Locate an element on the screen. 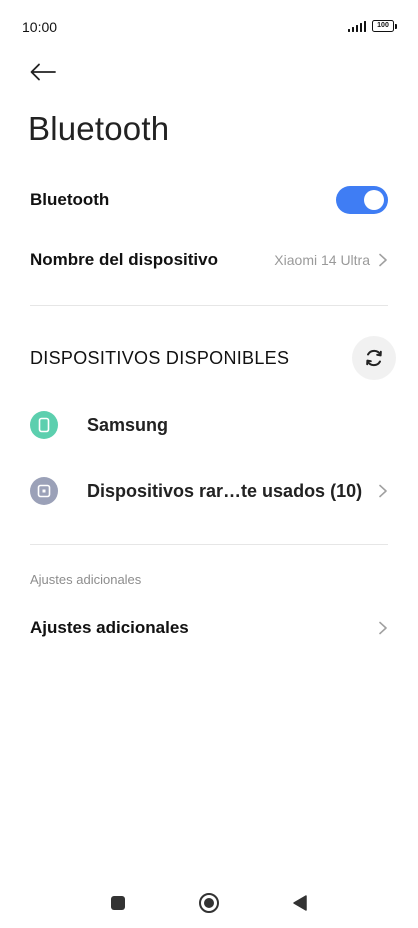  arrow-left-icon is located at coordinates (43, 72).